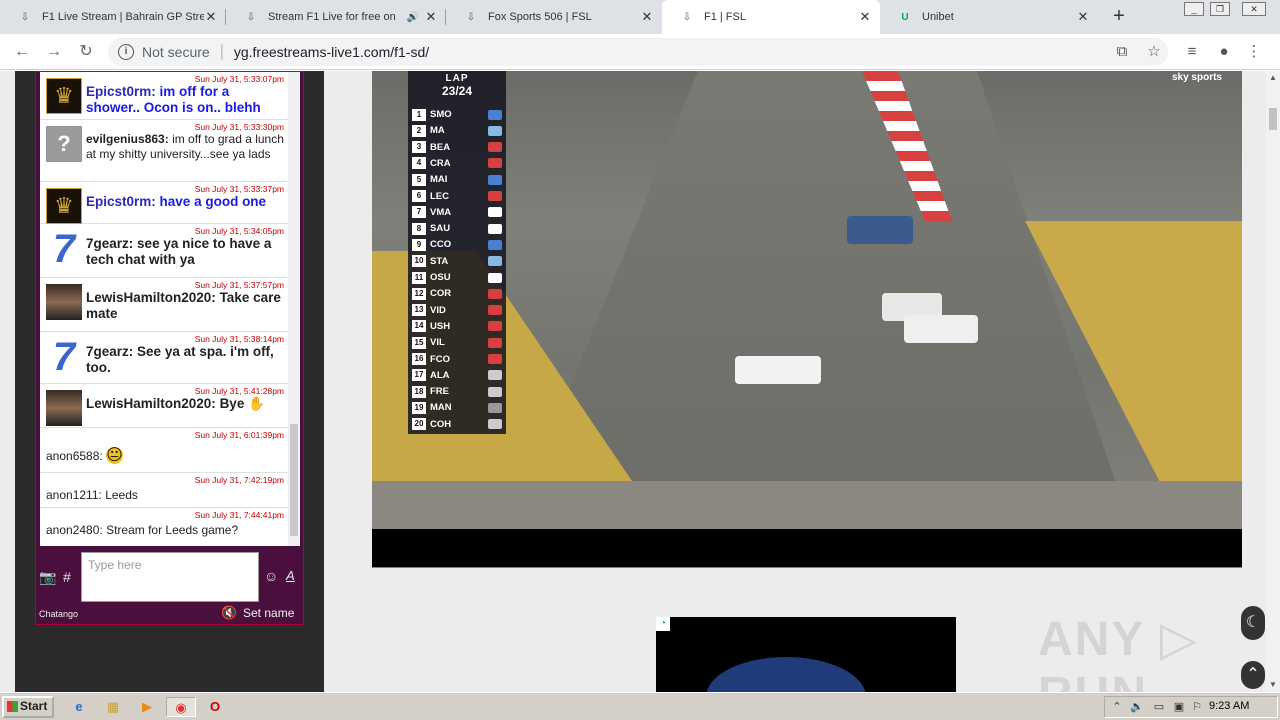 The image size is (1280, 720). What do you see at coordinates (419, 163) in the screenshot?
I see `standing-position: 4` at bounding box center [419, 163].